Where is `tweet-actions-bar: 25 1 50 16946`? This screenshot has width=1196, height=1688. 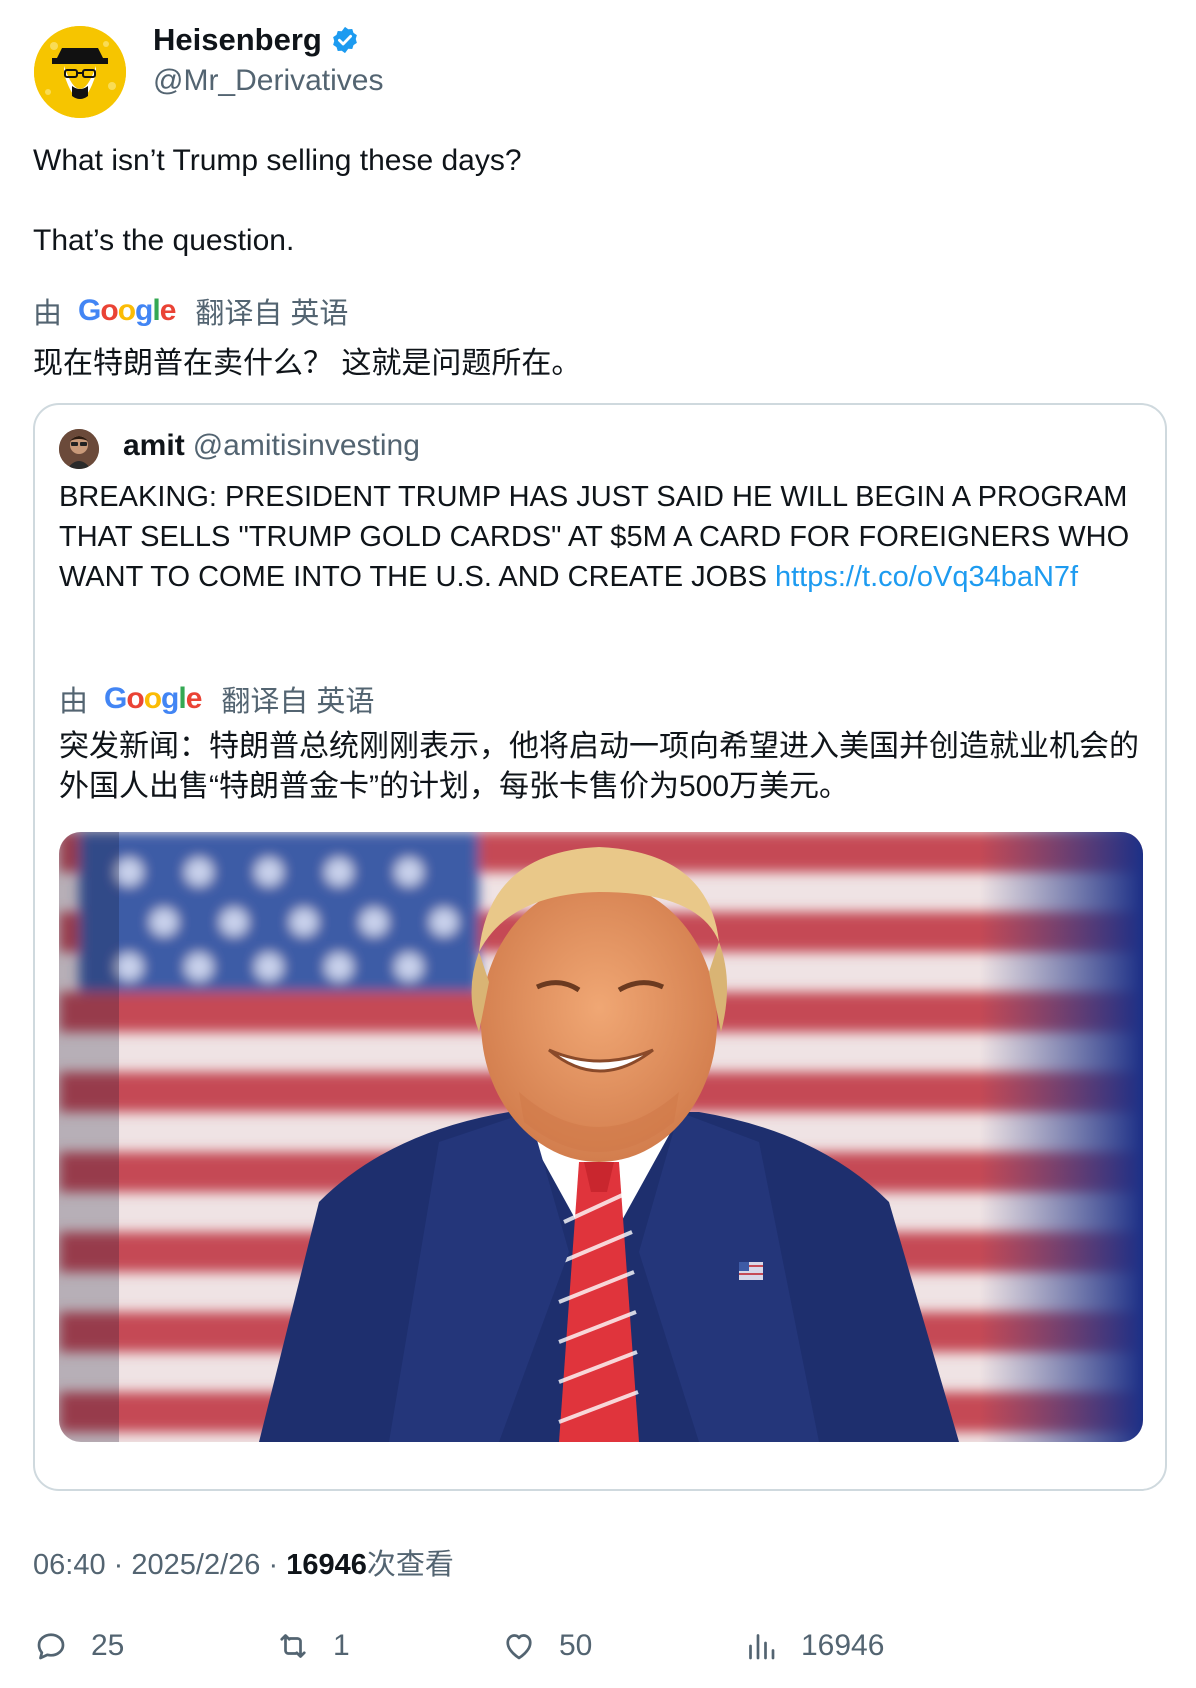
tweet-actions-bar: 25 1 50 16946 is located at coordinates (583, 1648).